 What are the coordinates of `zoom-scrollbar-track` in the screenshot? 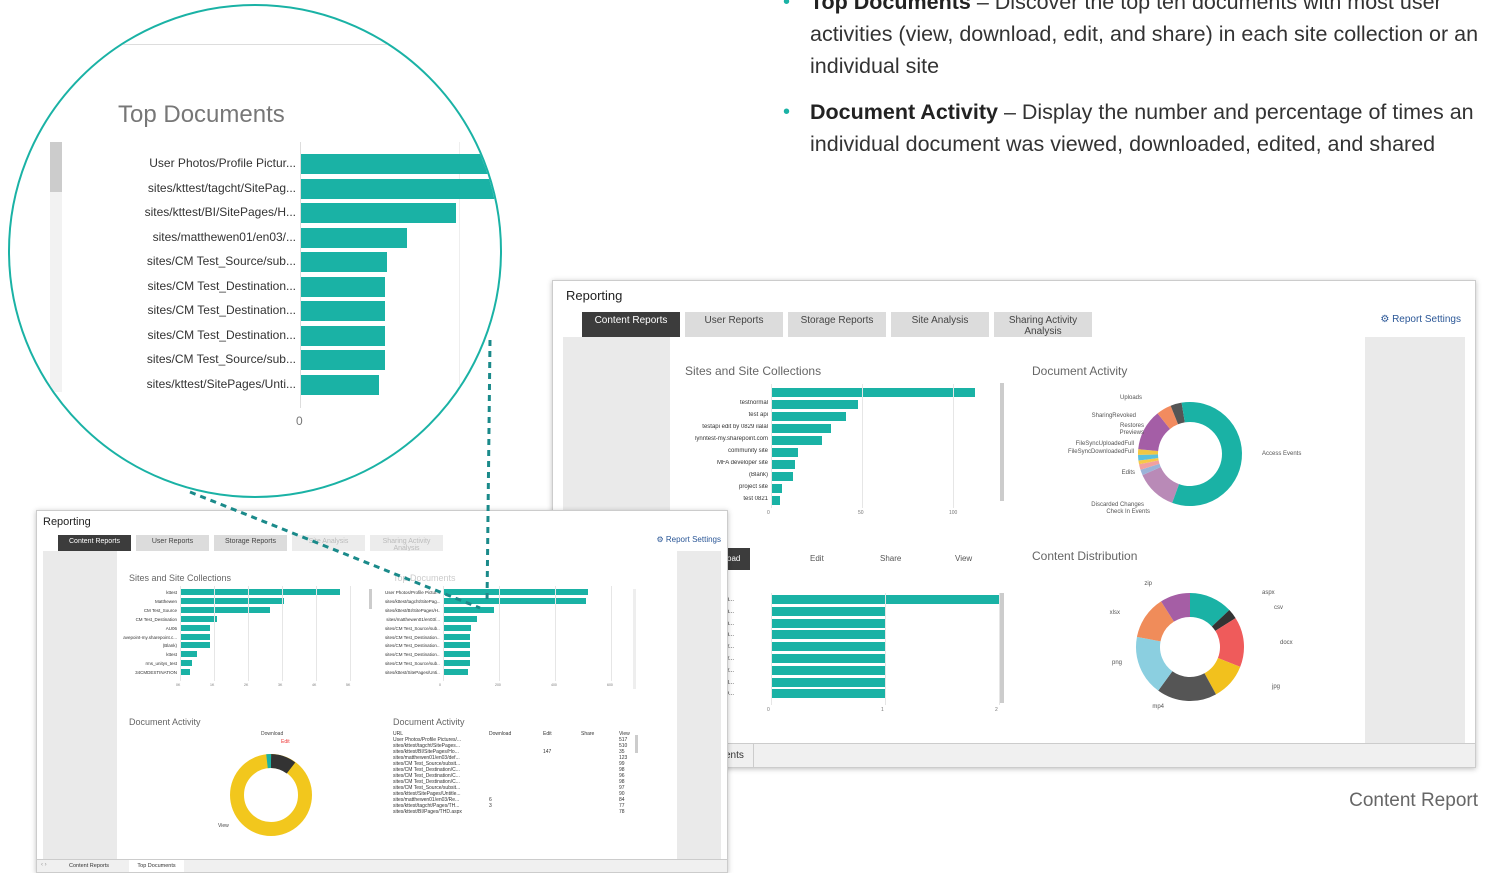 It's located at (56, 292).